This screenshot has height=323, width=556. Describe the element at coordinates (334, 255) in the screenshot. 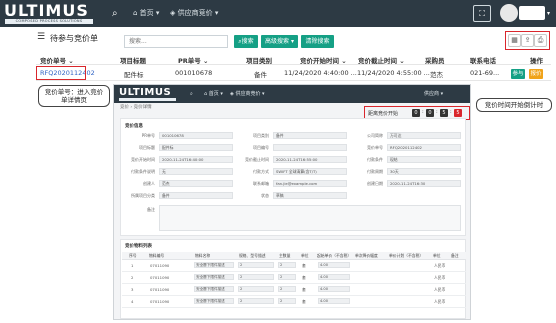

I see `grid-col: 起始单价（不含税）` at that location.